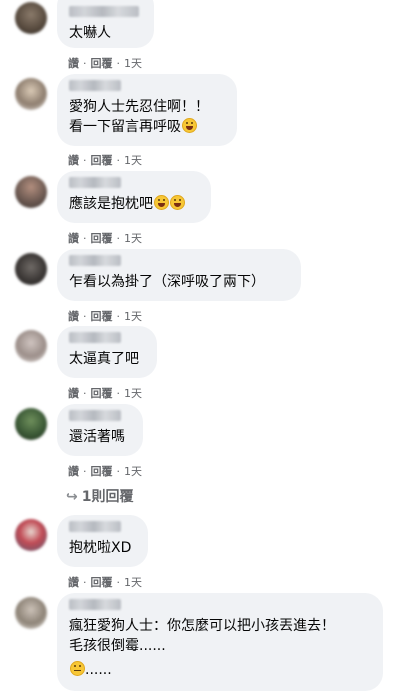 Image resolution: width=400 pixels, height=700 pixels. Describe the element at coordinates (139, 107) in the screenshot. I see `comment-text: 愛狗人士先忍住啊！！` at that location.